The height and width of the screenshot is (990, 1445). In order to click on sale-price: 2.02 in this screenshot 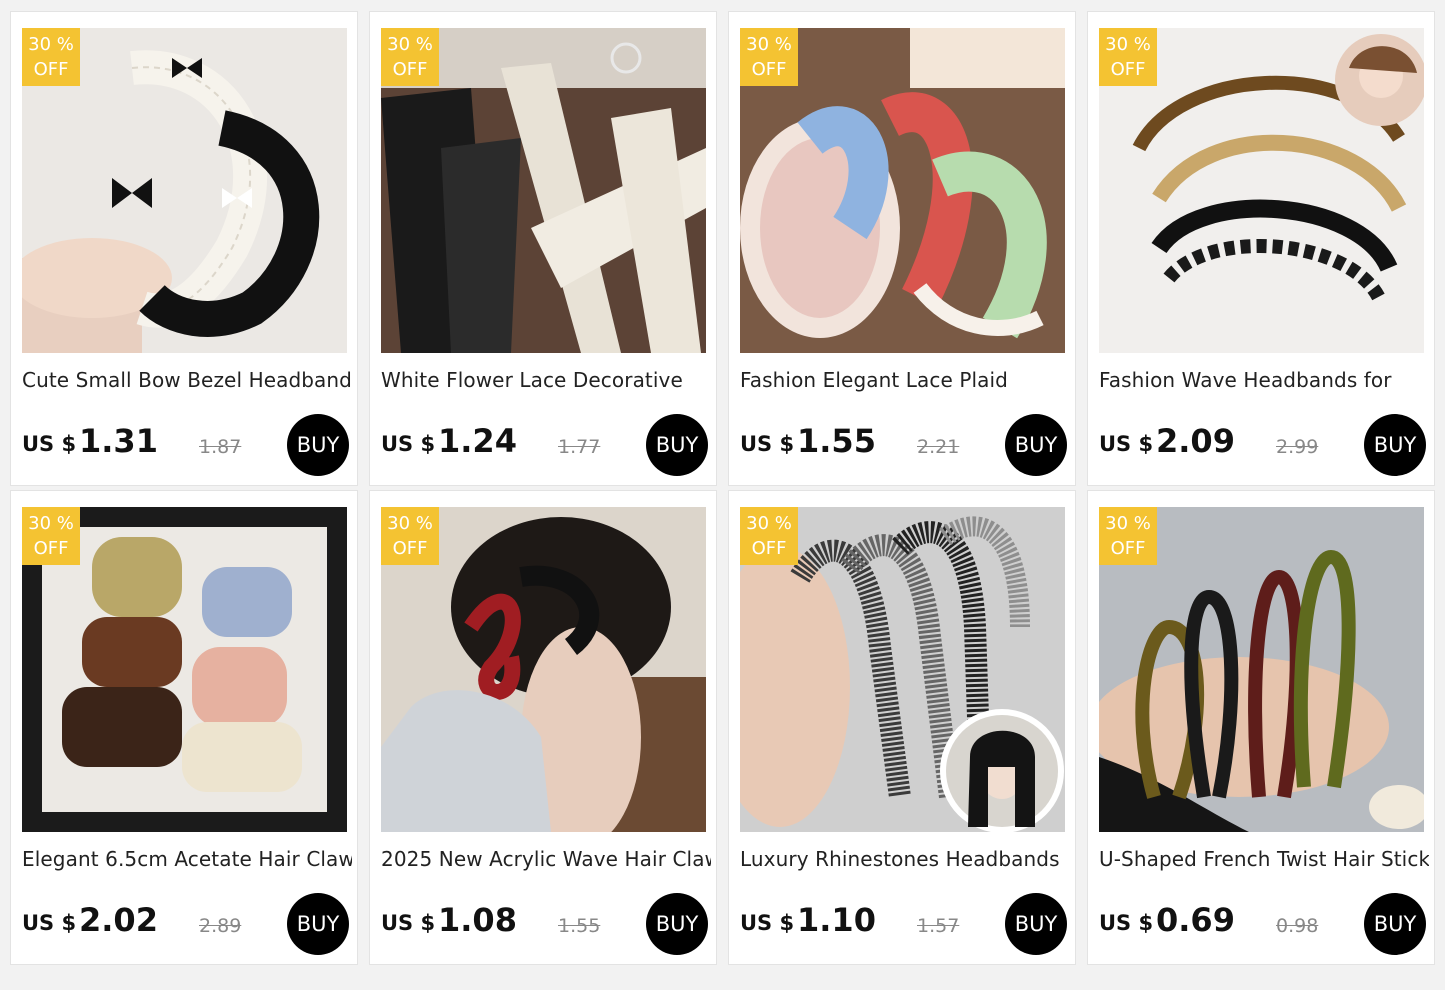, I will do `click(118, 920)`.